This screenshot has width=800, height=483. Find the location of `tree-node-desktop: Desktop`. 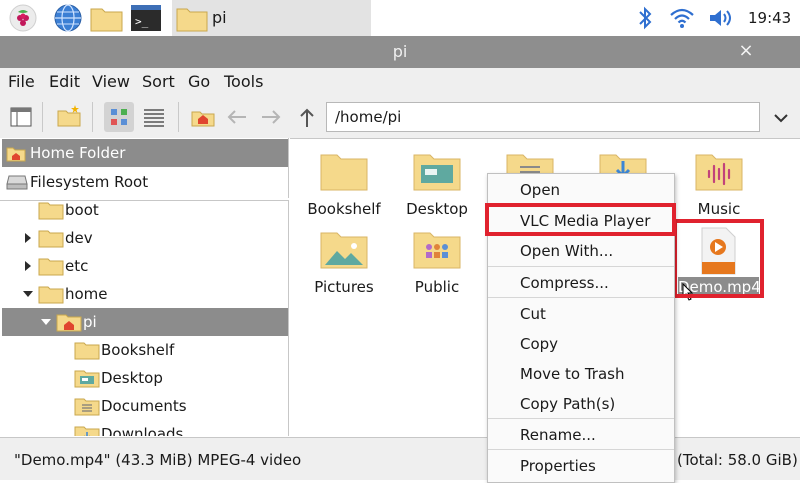

tree-node-desktop: Desktop is located at coordinates (144, 378).